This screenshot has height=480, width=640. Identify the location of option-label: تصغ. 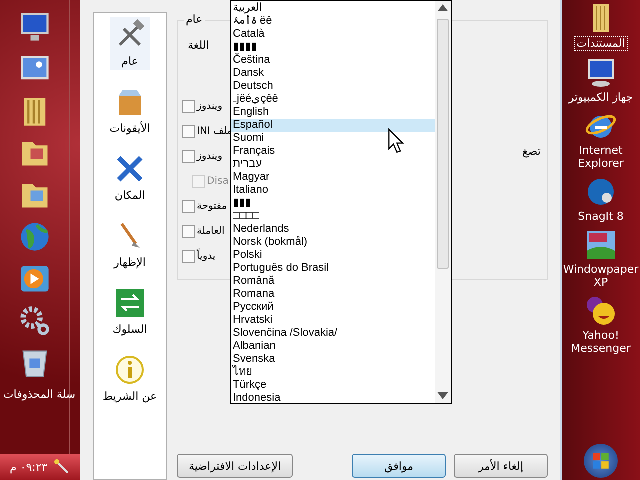
(531, 151).